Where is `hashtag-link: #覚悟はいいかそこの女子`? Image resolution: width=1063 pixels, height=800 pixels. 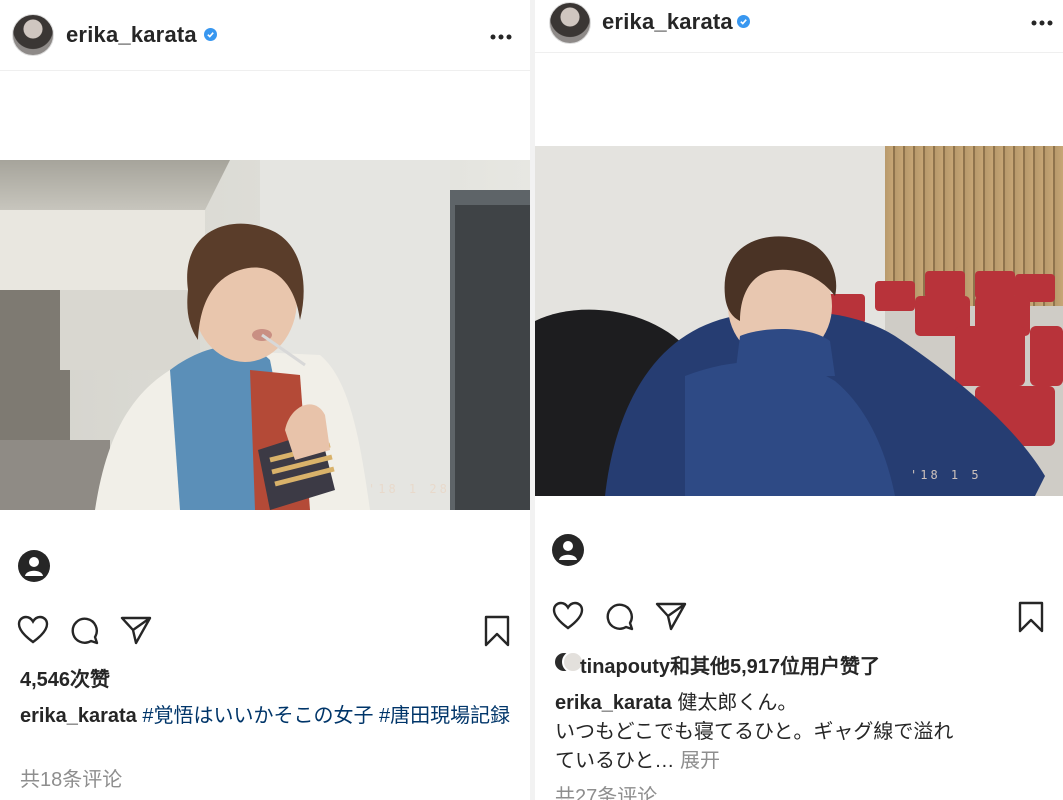 hashtag-link: #覚悟はいいかそこの女子 is located at coordinates (257, 716).